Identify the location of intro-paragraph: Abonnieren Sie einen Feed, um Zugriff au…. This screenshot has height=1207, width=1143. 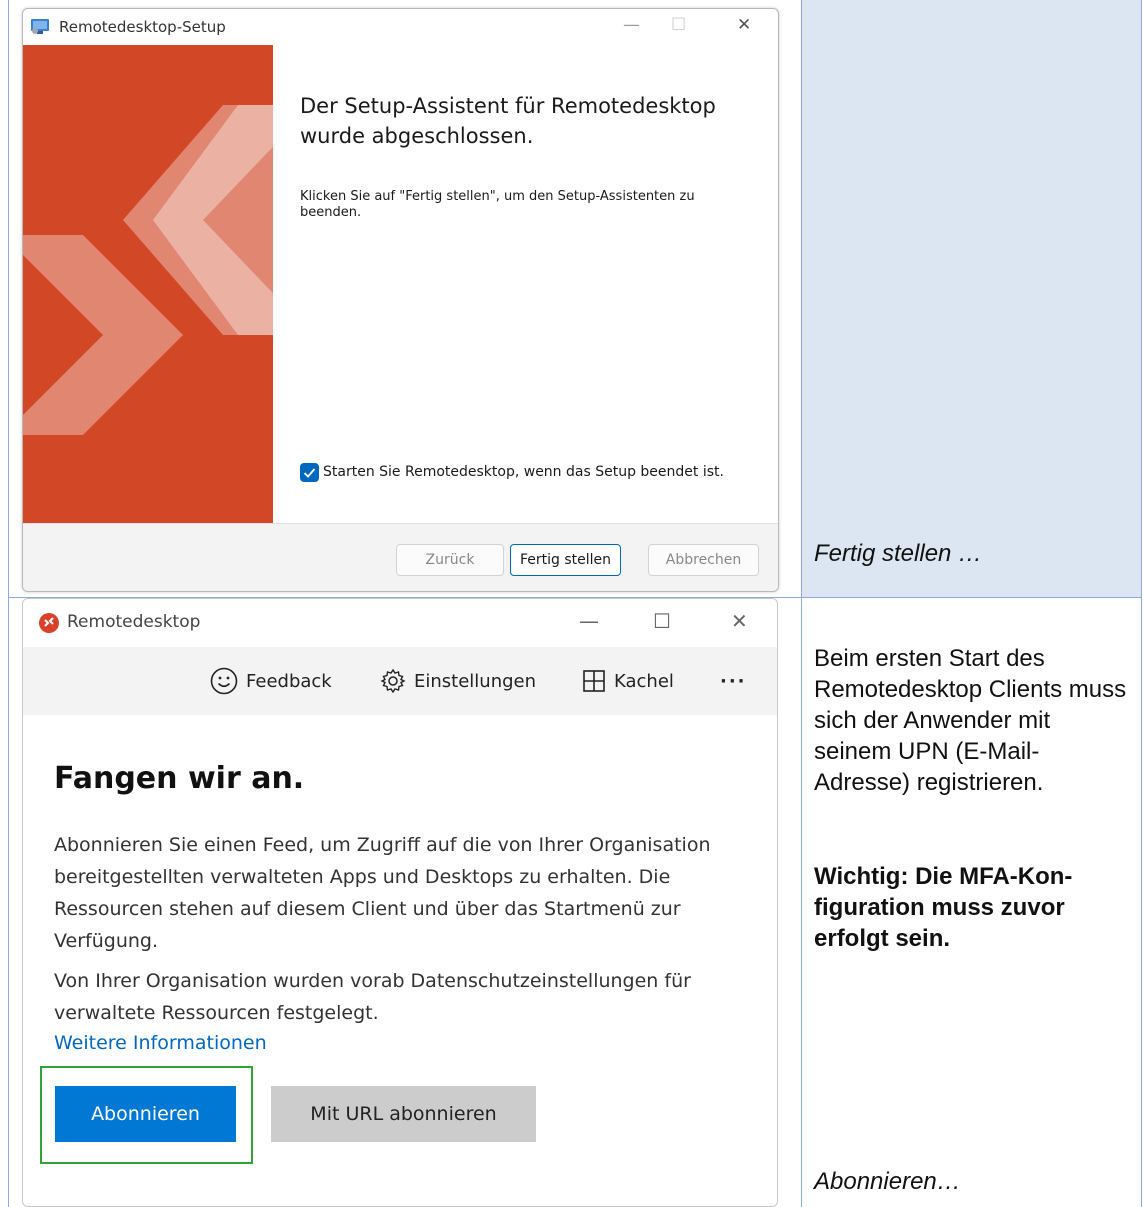
(382, 893).